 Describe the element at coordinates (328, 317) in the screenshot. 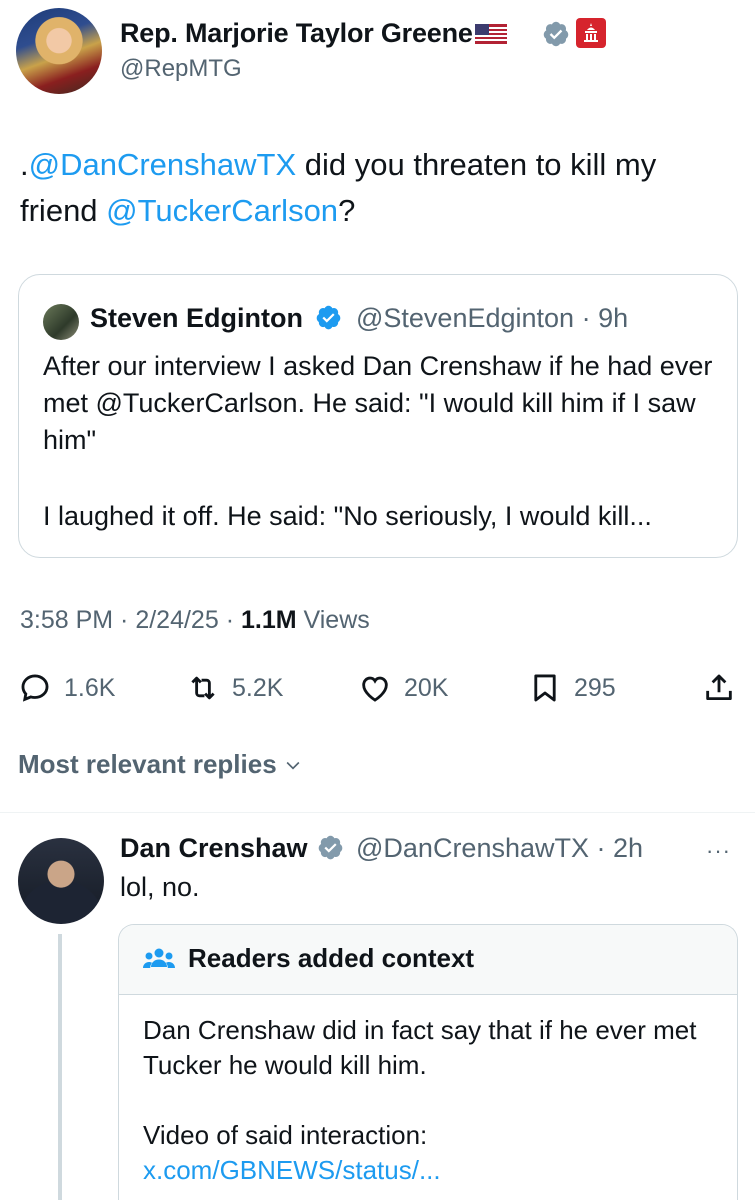

I see `verified-blue-badge-icon` at that location.